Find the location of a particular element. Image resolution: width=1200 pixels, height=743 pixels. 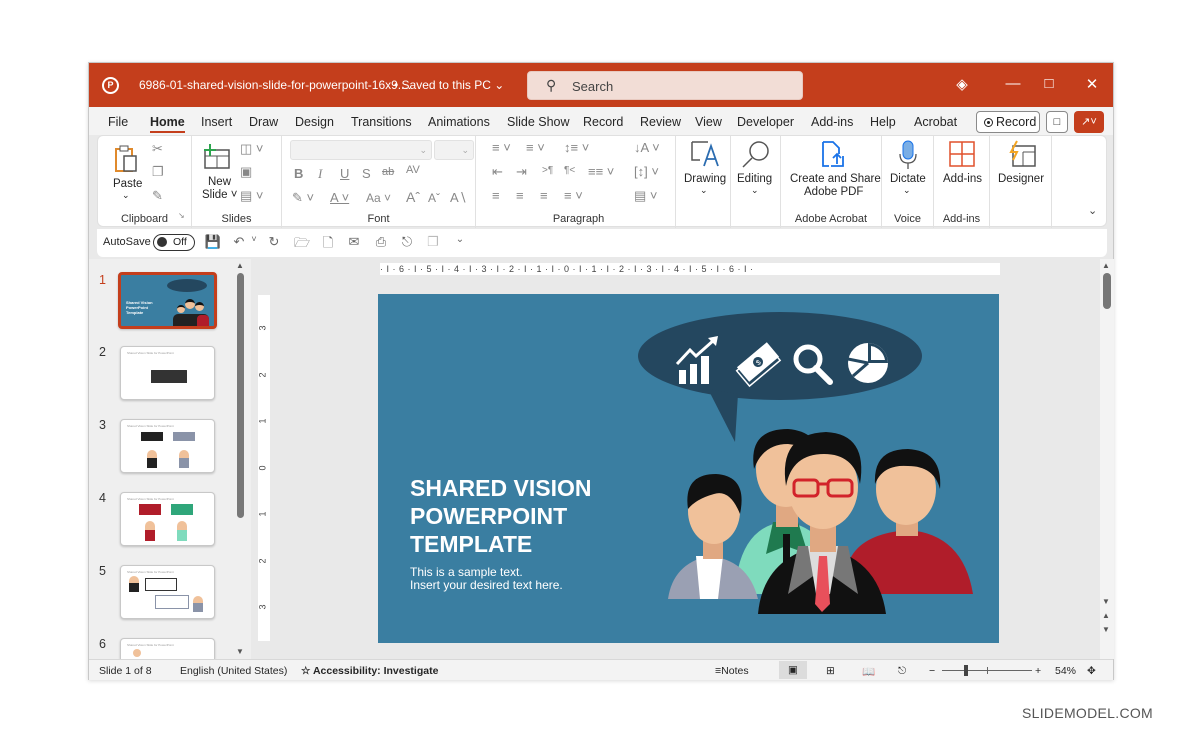

add-ins-button: Add-ins is located at coordinates (962, 169).